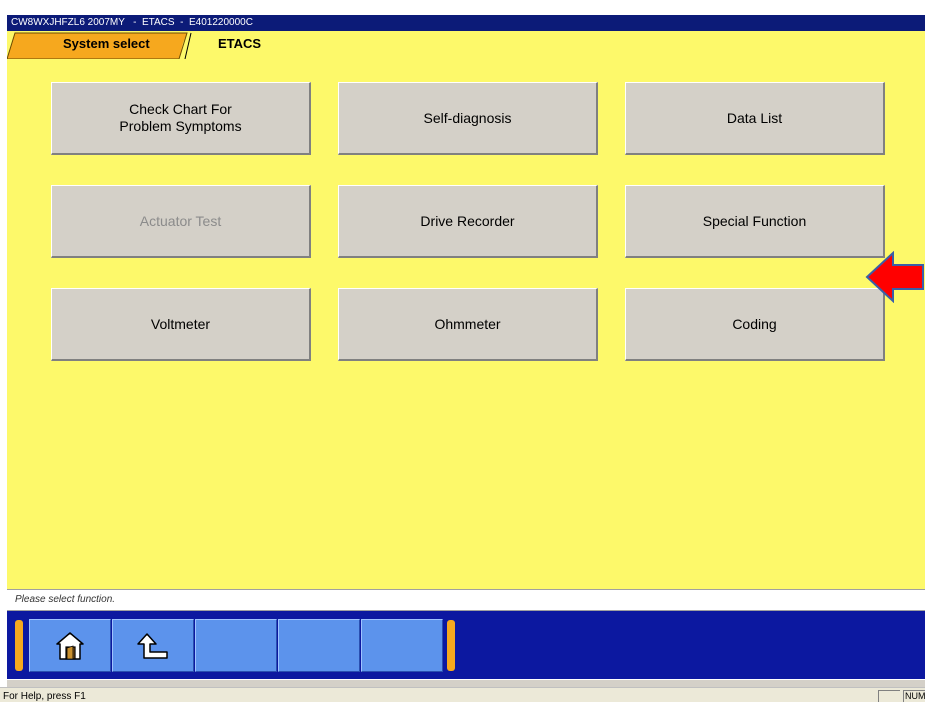  I want to click on drive-recorder-label: Drive Recorder, so click(467, 220).